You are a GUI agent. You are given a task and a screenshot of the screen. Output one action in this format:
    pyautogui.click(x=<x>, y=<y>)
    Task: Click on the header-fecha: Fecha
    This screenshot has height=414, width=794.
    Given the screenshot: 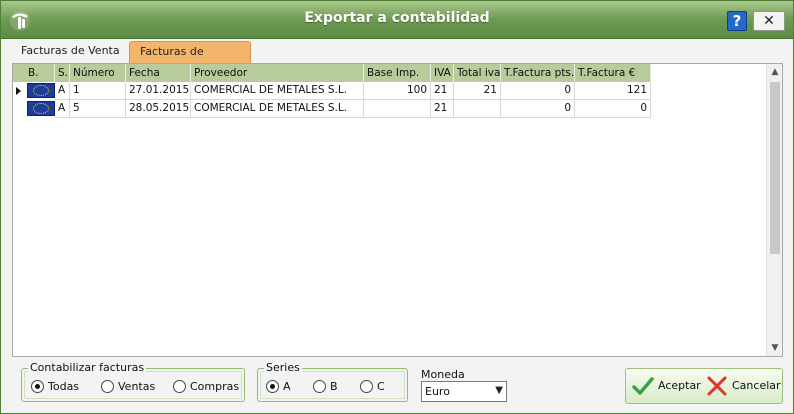 What is the action you would take?
    pyautogui.click(x=158, y=73)
    